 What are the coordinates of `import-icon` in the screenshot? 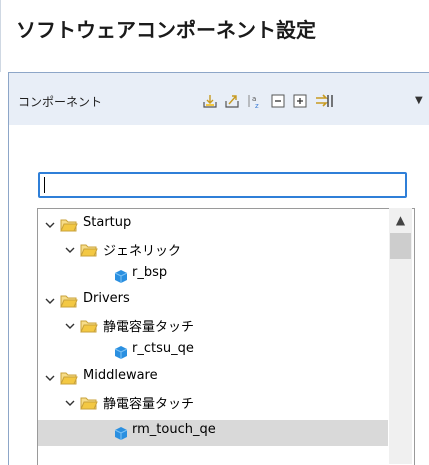 It's located at (210, 101).